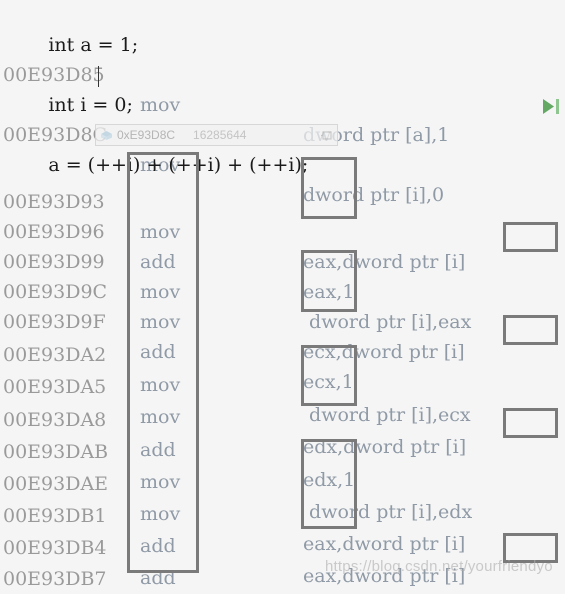 This screenshot has height=594, width=565. Describe the element at coordinates (551, 110) in the screenshot. I see `run-to-cursor-arrow` at that location.